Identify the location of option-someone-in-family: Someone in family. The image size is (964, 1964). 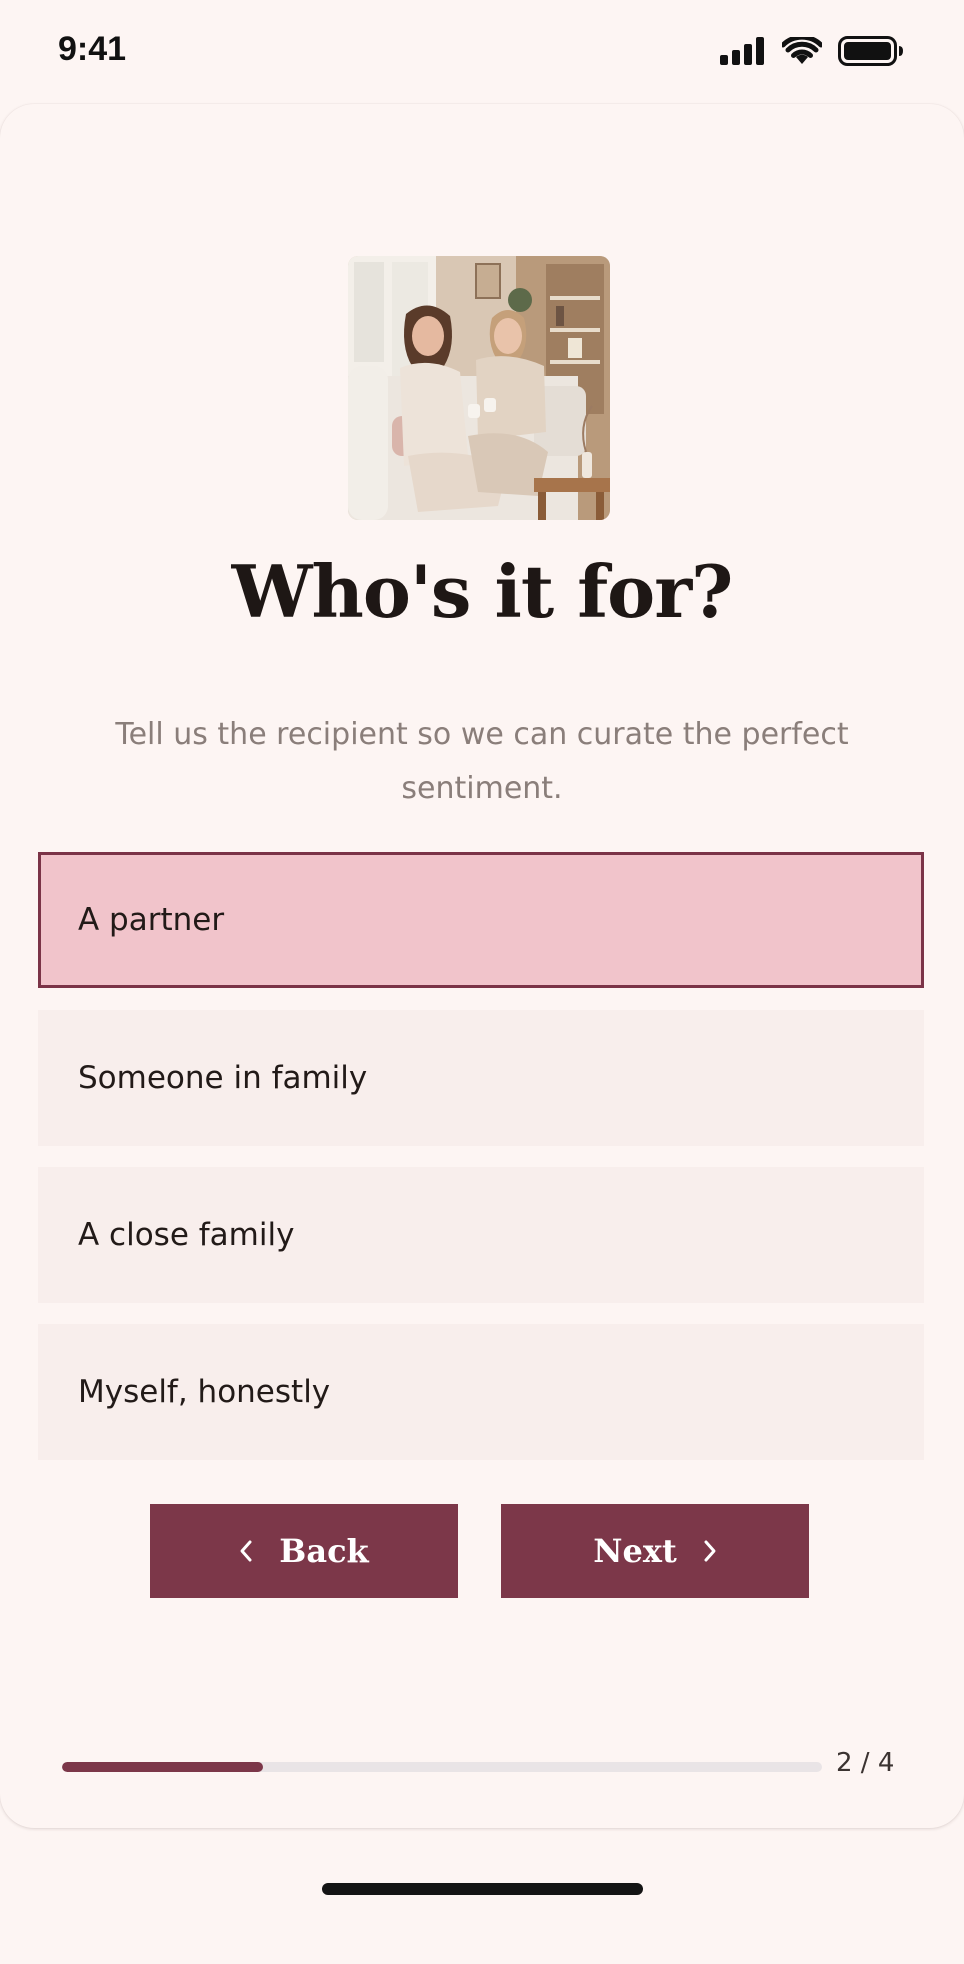
(481, 1078).